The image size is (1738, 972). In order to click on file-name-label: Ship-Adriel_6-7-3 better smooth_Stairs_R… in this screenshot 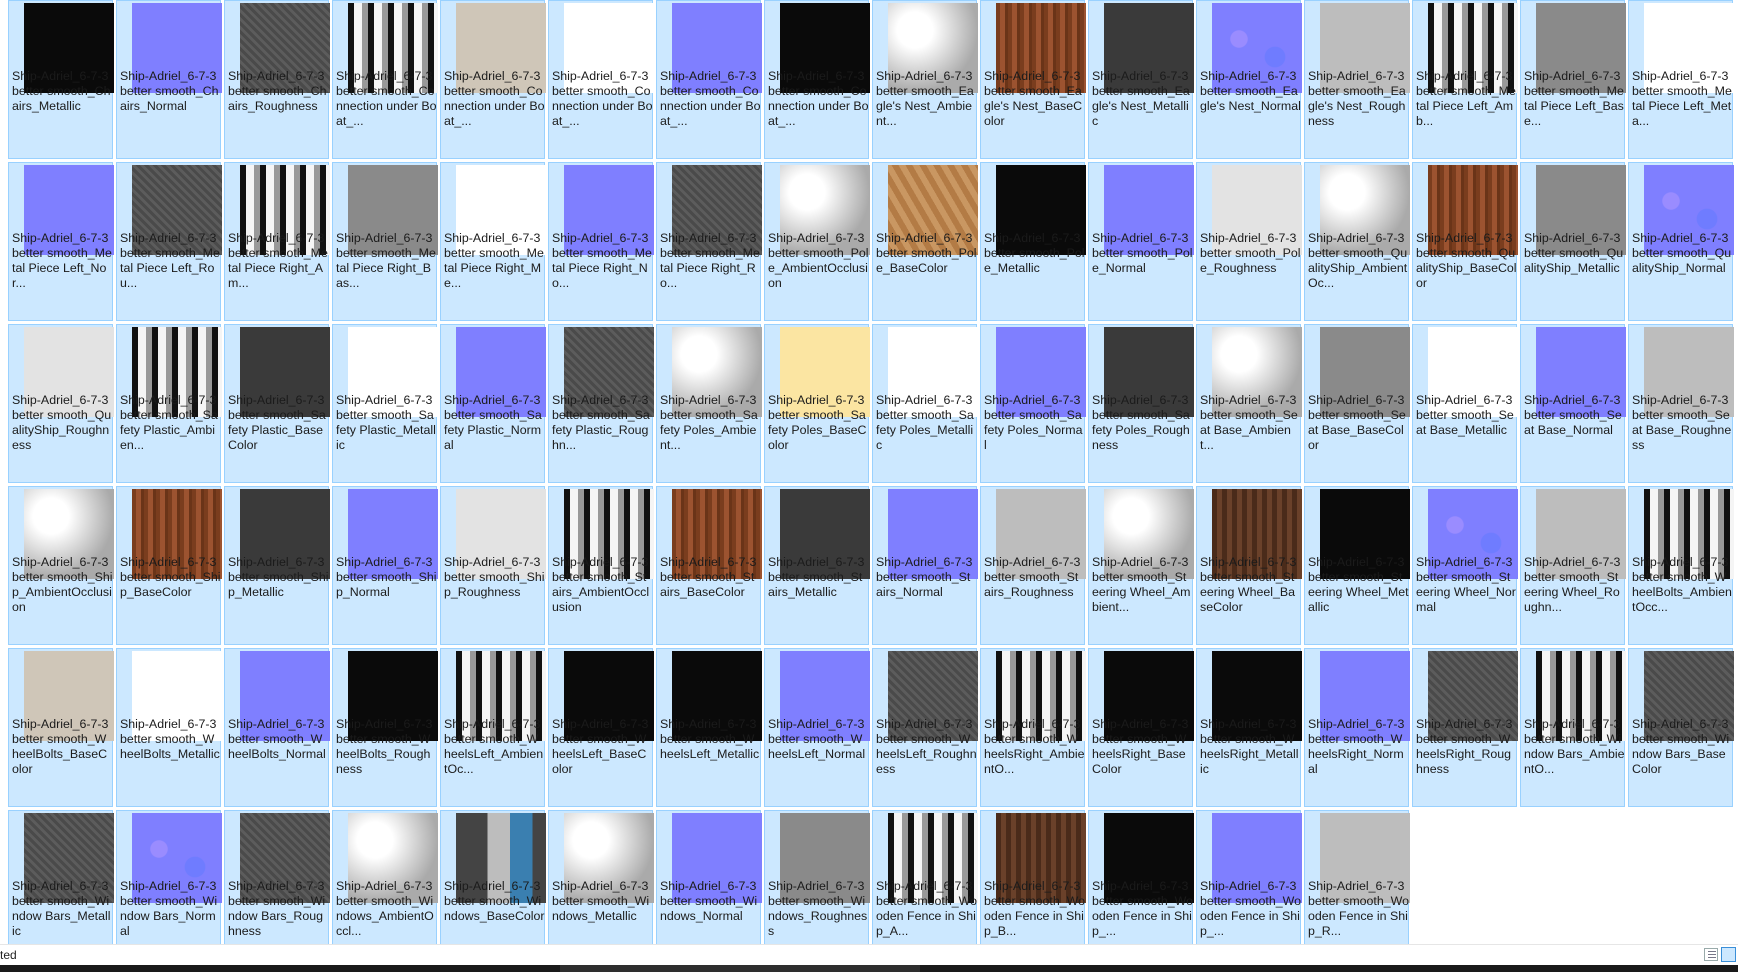, I will do `click(1032, 577)`.